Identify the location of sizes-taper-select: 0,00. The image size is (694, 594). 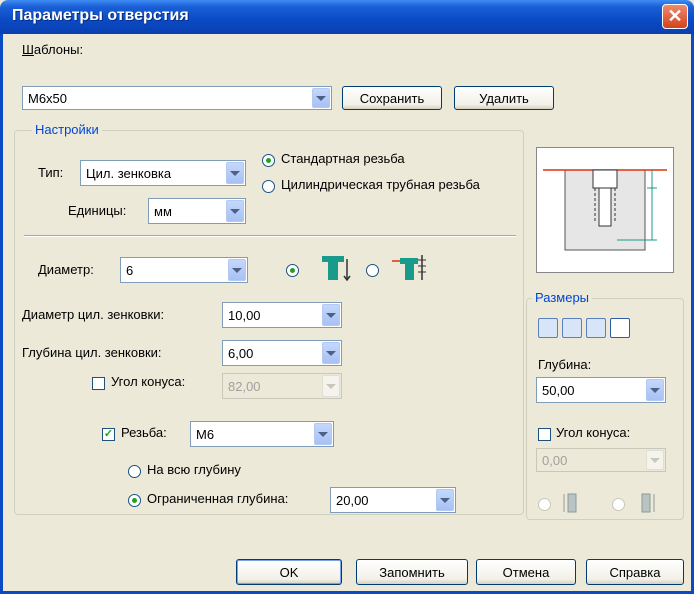
(601, 460).